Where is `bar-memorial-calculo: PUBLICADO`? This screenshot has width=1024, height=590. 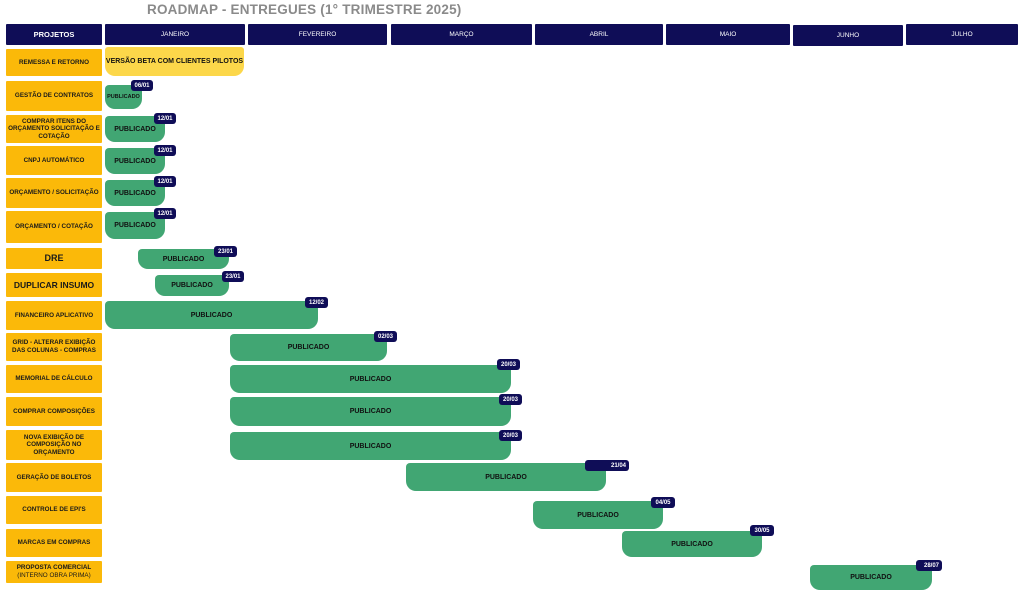 bar-memorial-calculo: PUBLICADO is located at coordinates (370, 379).